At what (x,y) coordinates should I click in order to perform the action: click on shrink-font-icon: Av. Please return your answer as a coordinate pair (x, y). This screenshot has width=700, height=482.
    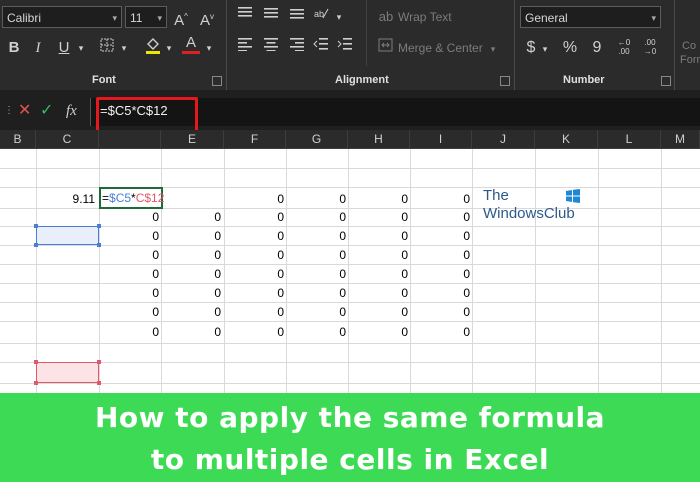
    Looking at the image, I should click on (207, 19).